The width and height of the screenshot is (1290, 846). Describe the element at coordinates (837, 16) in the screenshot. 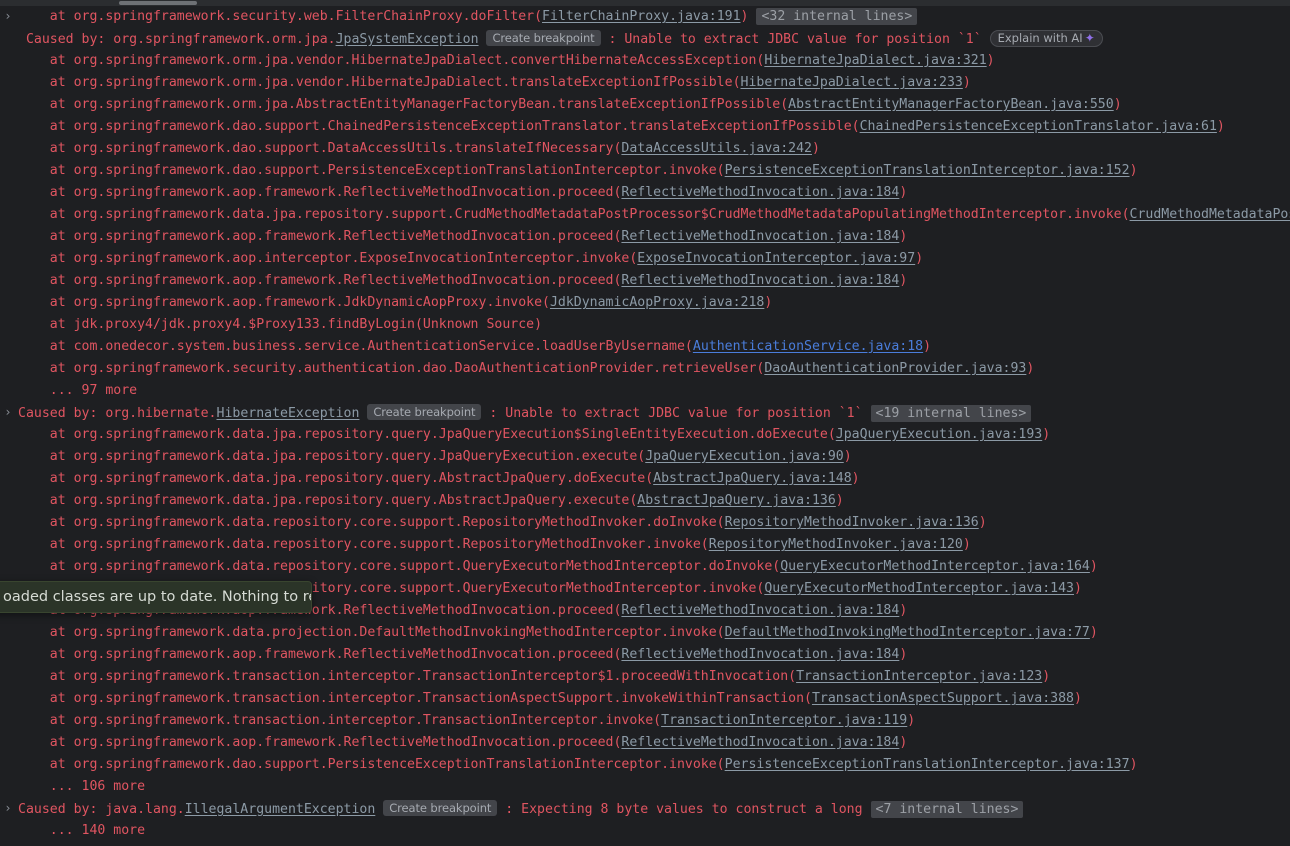

I see `internal-lines-badge: <32 internal lines>` at that location.